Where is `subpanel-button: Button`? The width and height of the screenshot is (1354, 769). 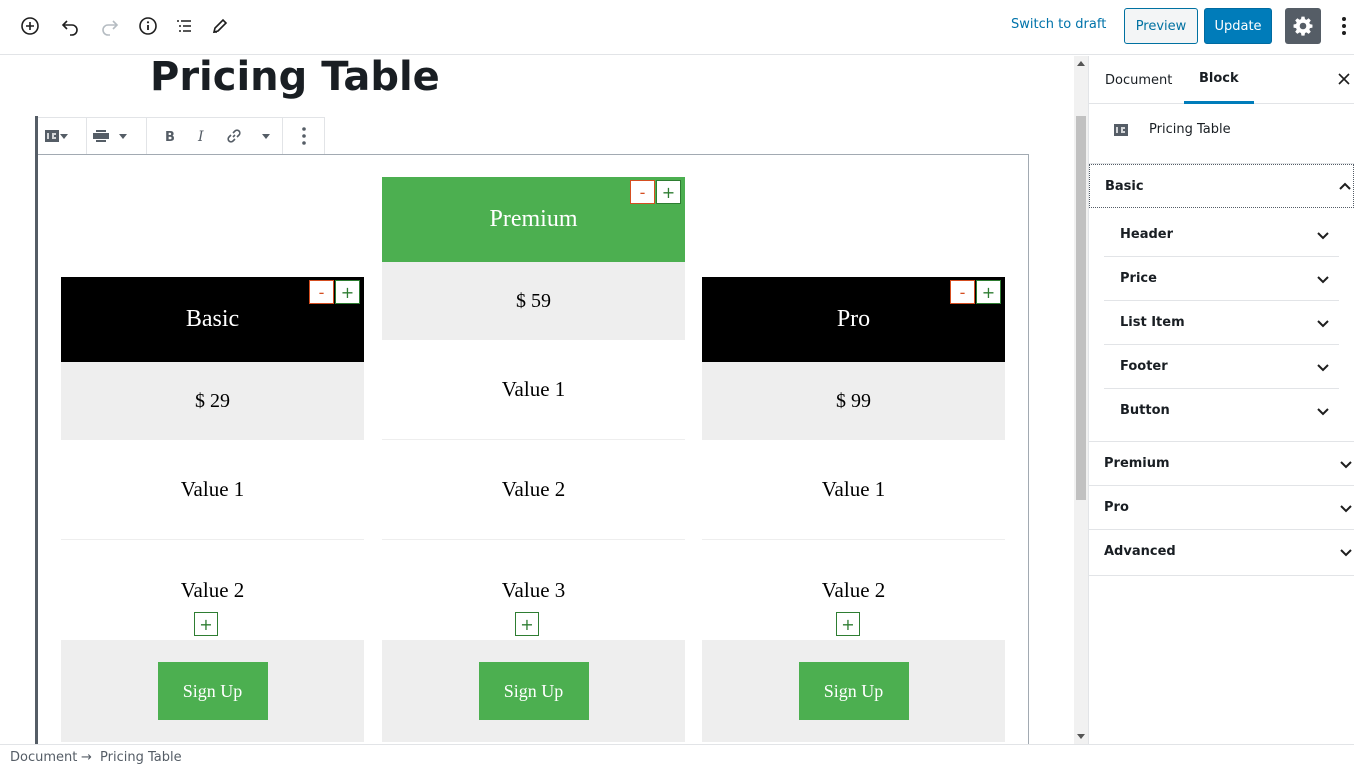 subpanel-button: Button is located at coordinates (1221, 411).